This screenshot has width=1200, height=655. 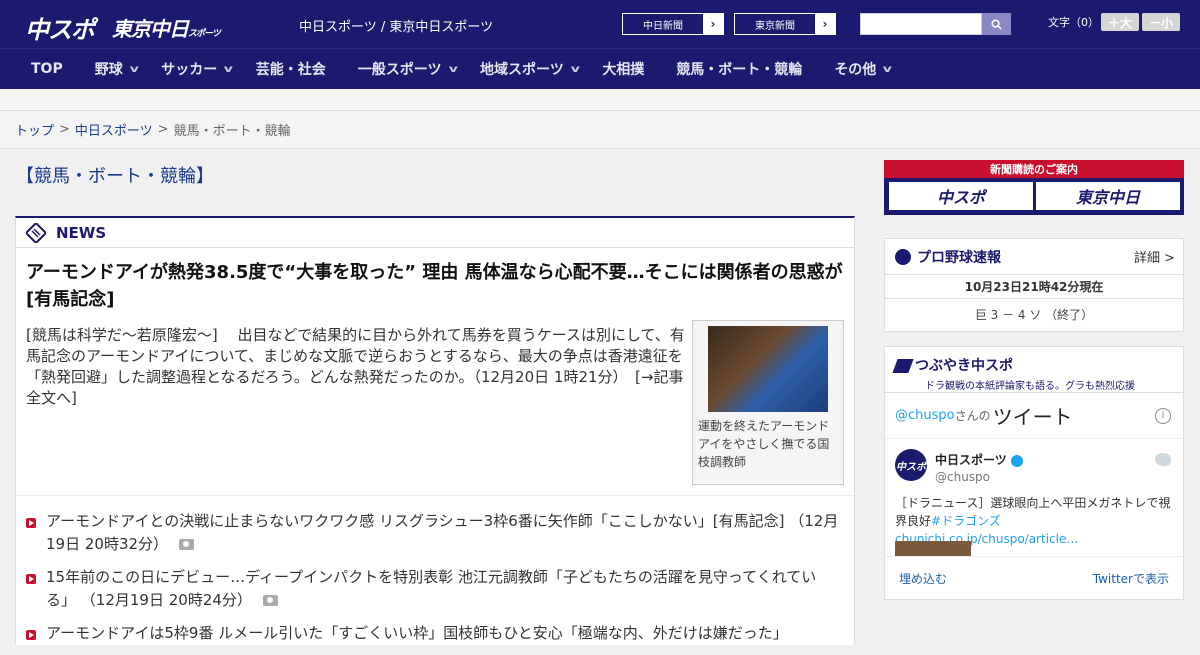 What do you see at coordinates (764, 444) in the screenshot?
I see `lead-caption: 運動を終えたアーモンドアイをやさしく撫でる国枝調教師` at bounding box center [764, 444].